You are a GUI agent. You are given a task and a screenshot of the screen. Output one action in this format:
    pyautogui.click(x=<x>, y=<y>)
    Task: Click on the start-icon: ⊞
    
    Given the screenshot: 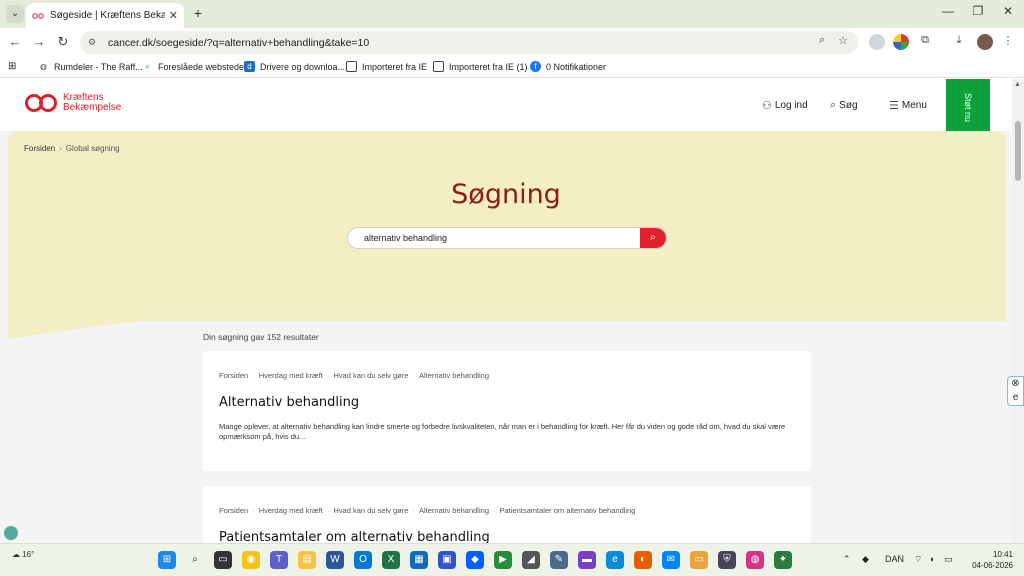 What is the action you would take?
    pyautogui.click(x=167, y=560)
    